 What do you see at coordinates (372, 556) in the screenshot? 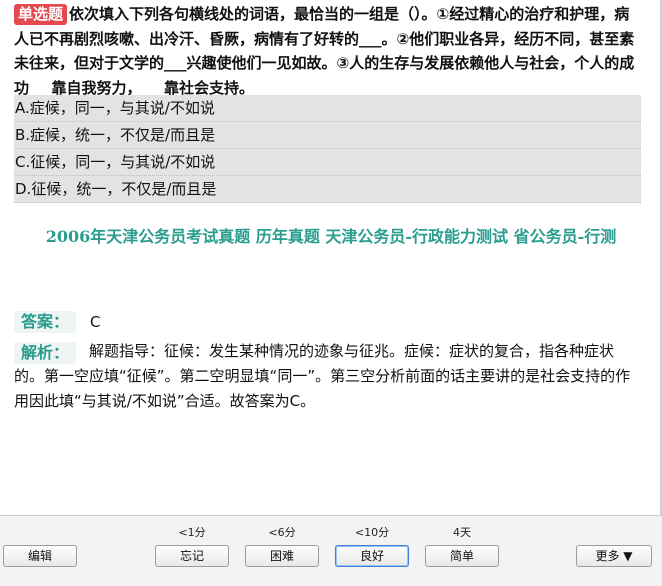
I see `good-button: 良好` at bounding box center [372, 556].